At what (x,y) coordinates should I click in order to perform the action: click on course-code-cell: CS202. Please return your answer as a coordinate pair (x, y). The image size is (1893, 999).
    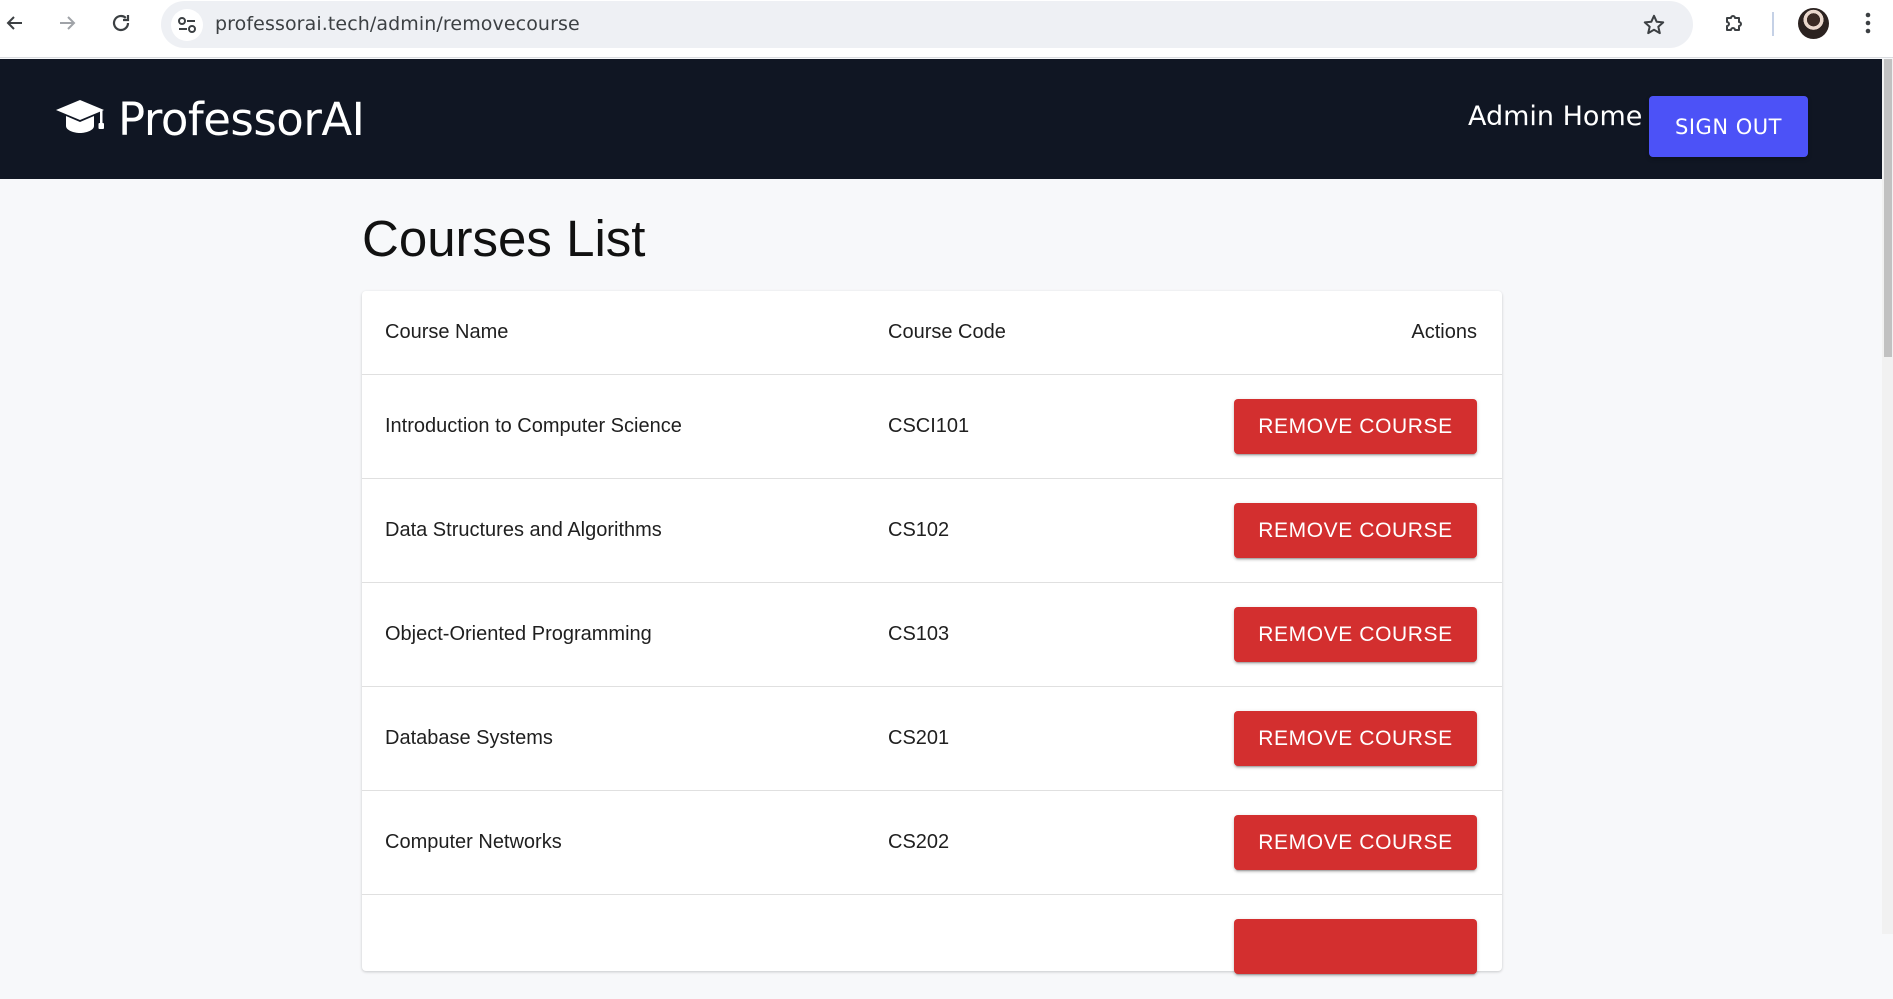
    Looking at the image, I should click on (919, 842).